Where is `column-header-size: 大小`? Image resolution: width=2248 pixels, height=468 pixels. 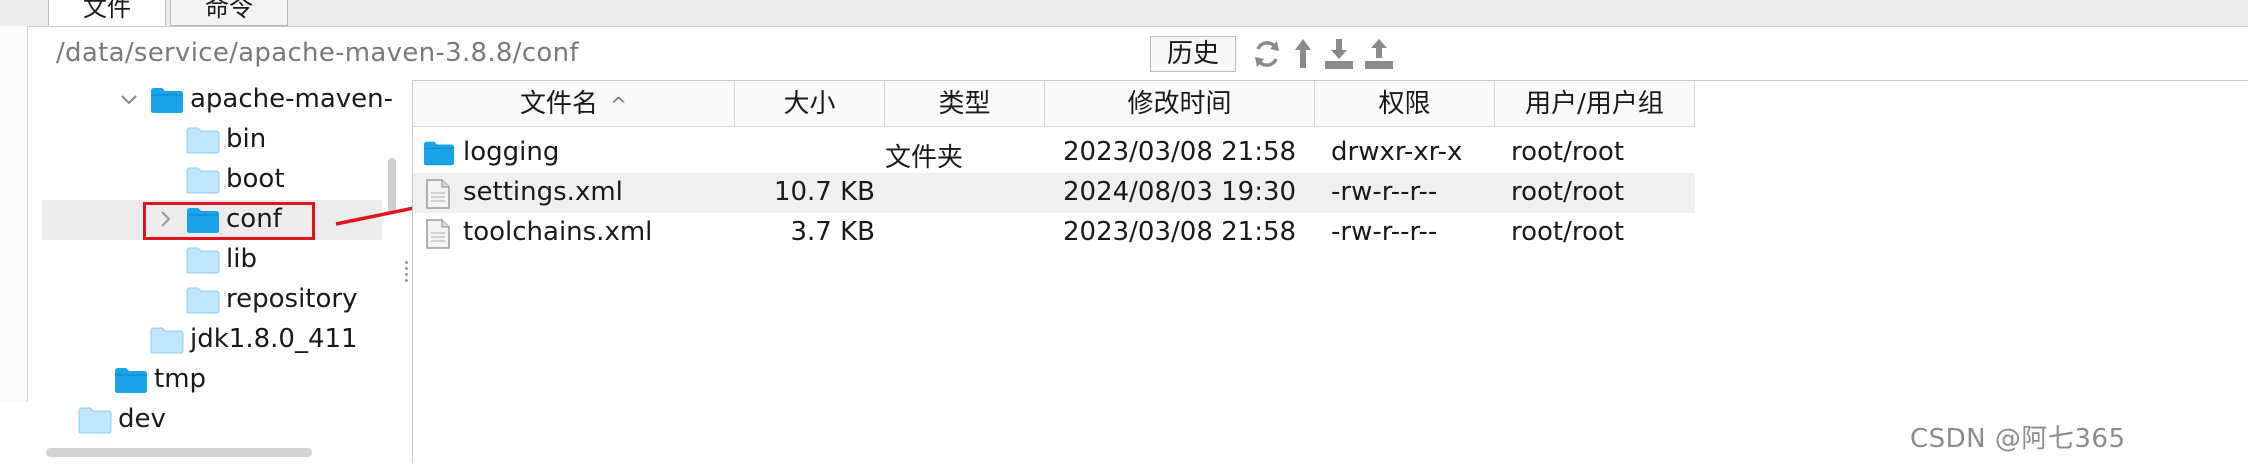 column-header-size: 大小 is located at coordinates (810, 104).